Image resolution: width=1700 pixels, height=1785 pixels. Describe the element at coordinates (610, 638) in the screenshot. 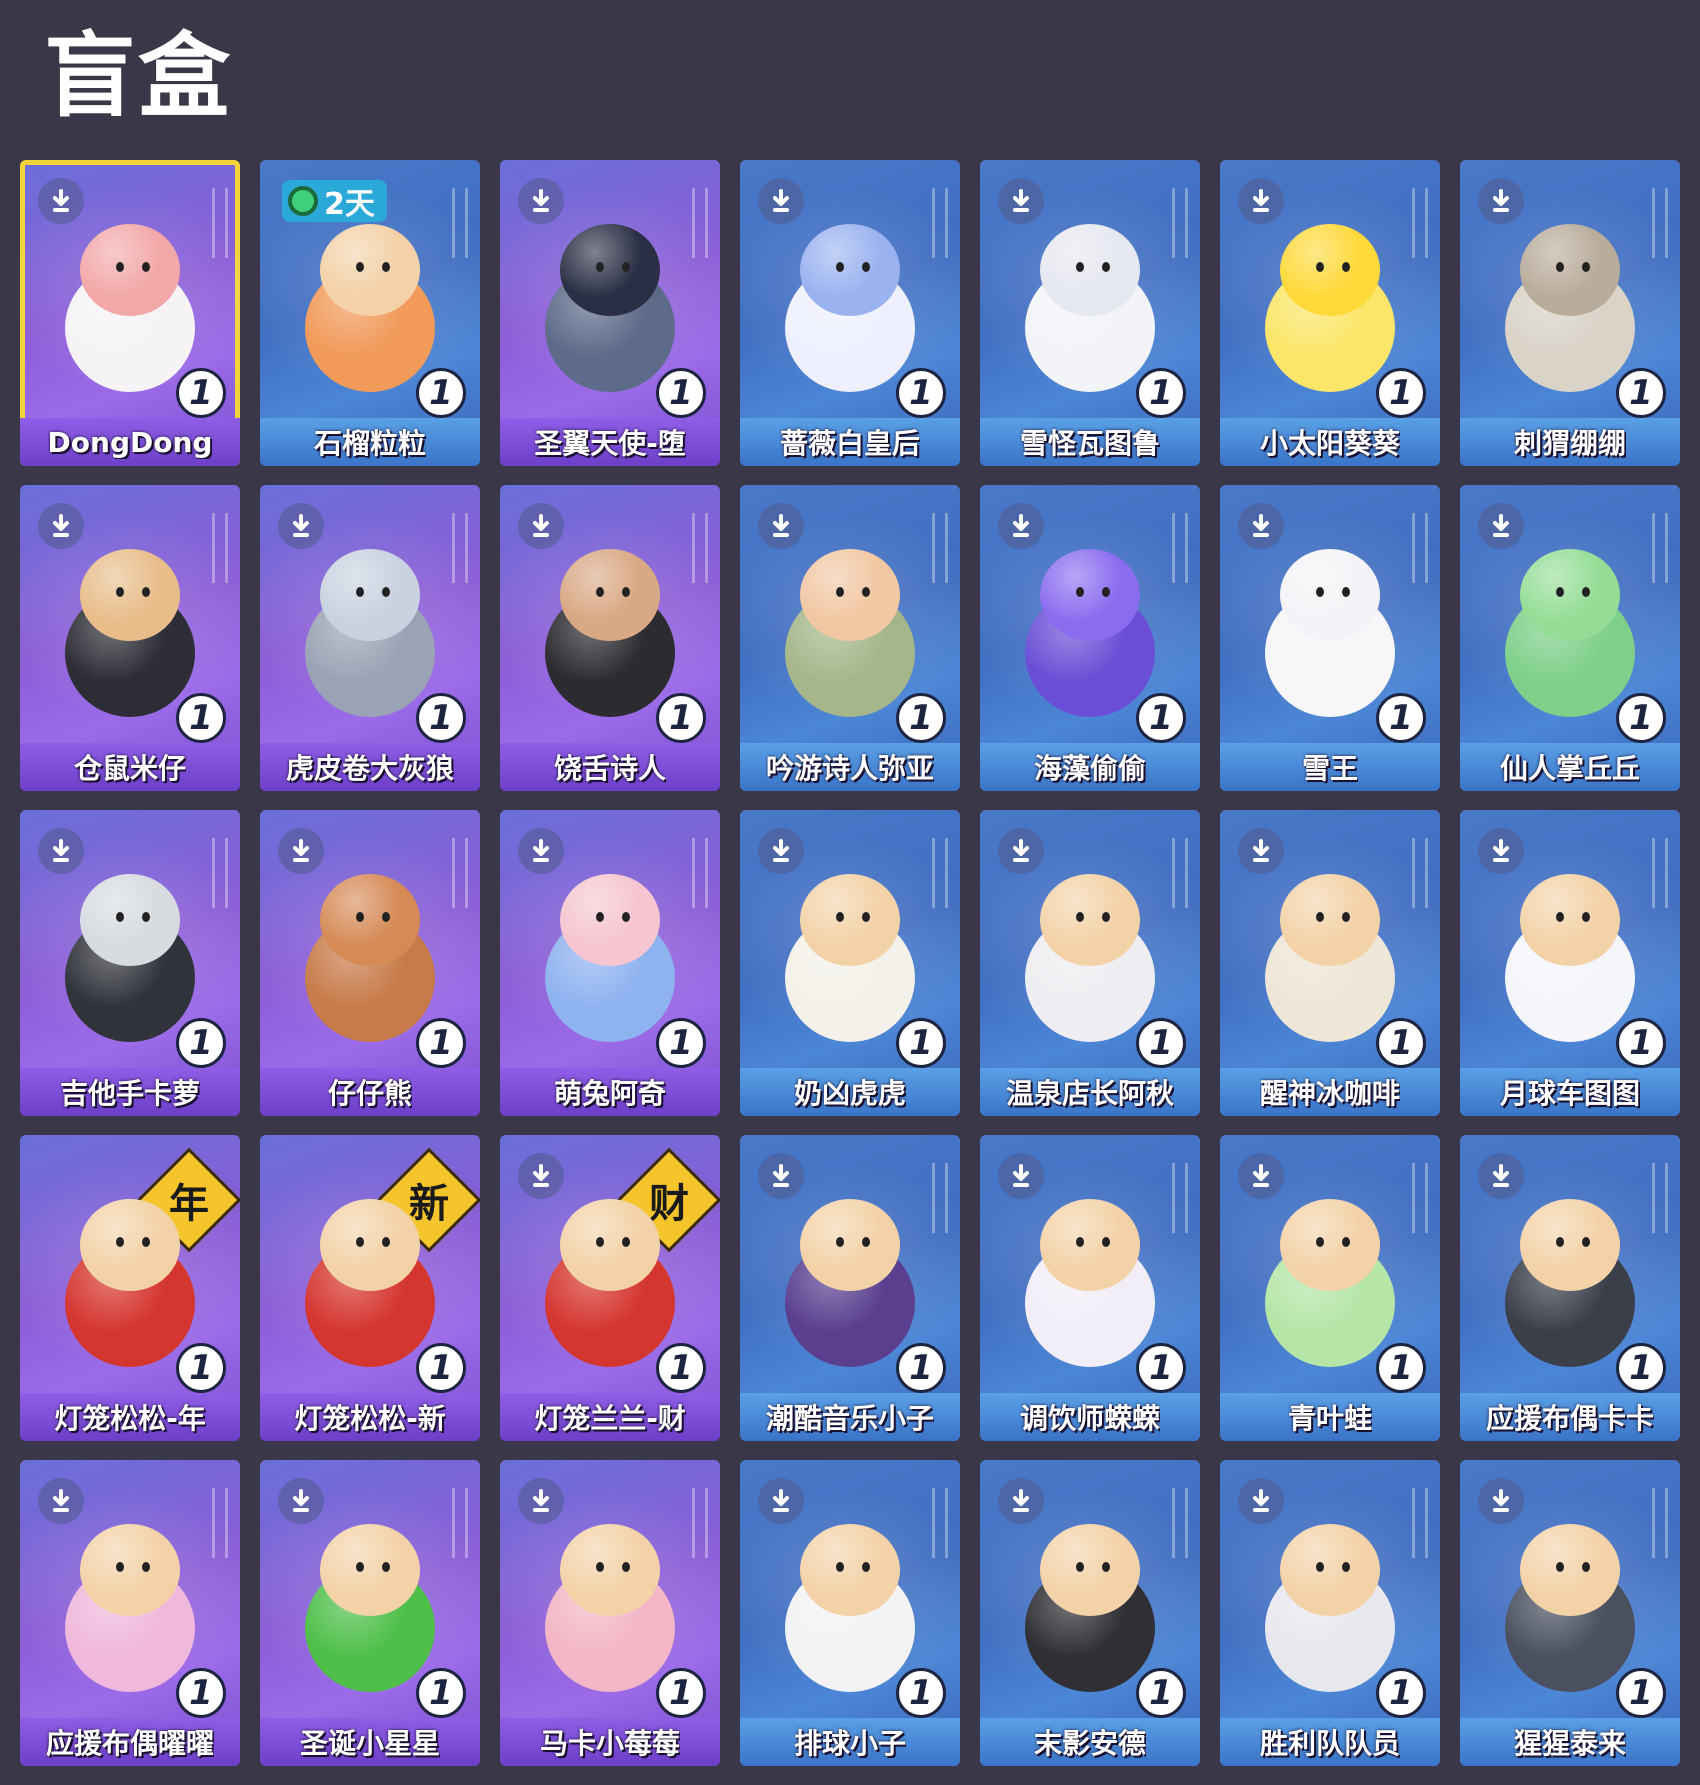

I see `blind-box-card: 1 饶舌诗人` at that location.